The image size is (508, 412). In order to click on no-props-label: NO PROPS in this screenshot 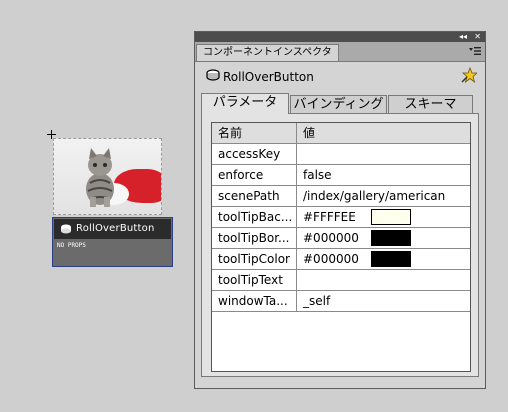, I will do `click(71, 245)`.